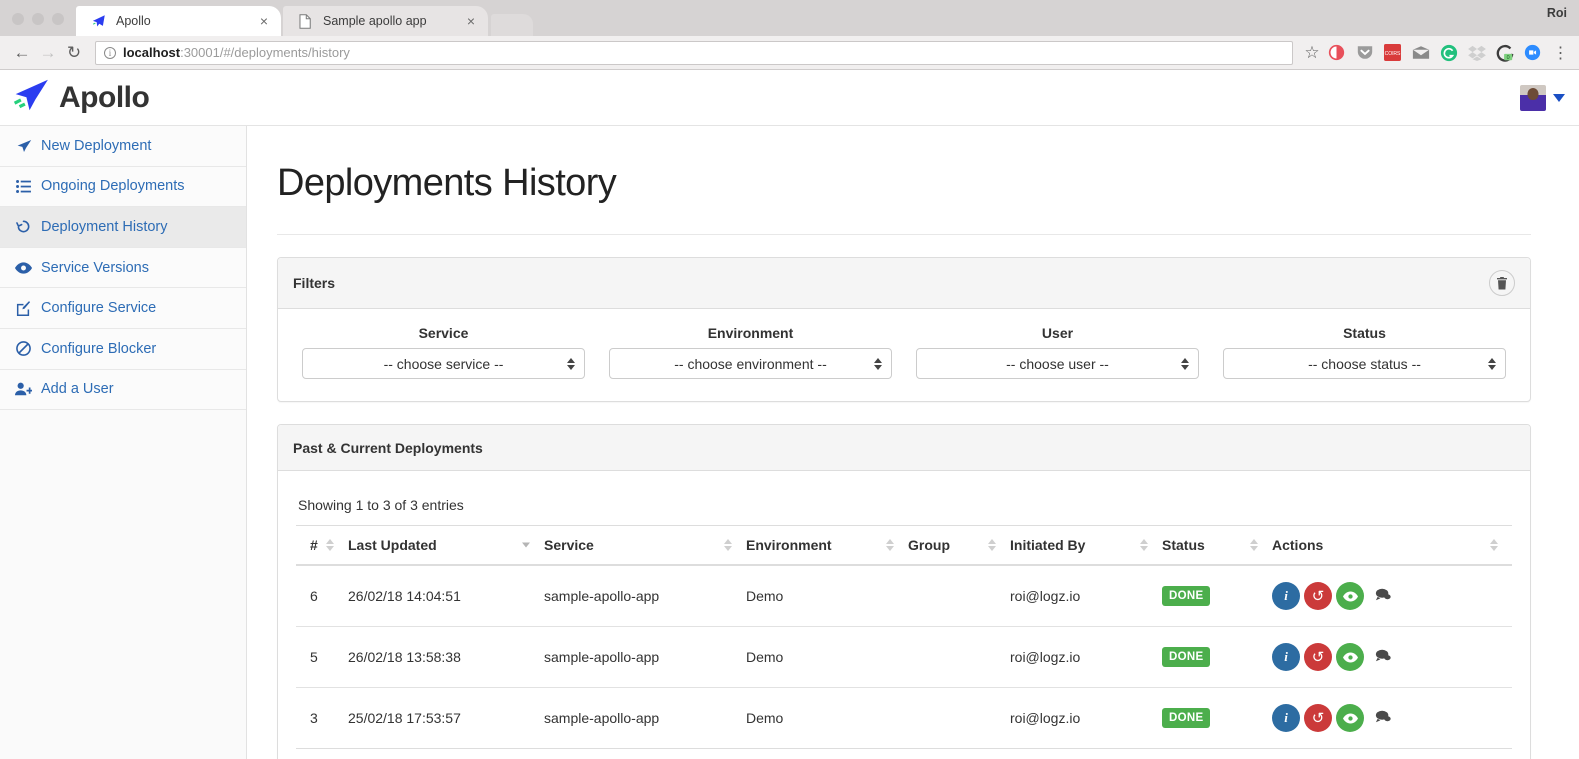 The width and height of the screenshot is (1579, 759). What do you see at coordinates (123, 268) in the screenshot?
I see `sidebar-item-service-versions: Service Versions` at bounding box center [123, 268].